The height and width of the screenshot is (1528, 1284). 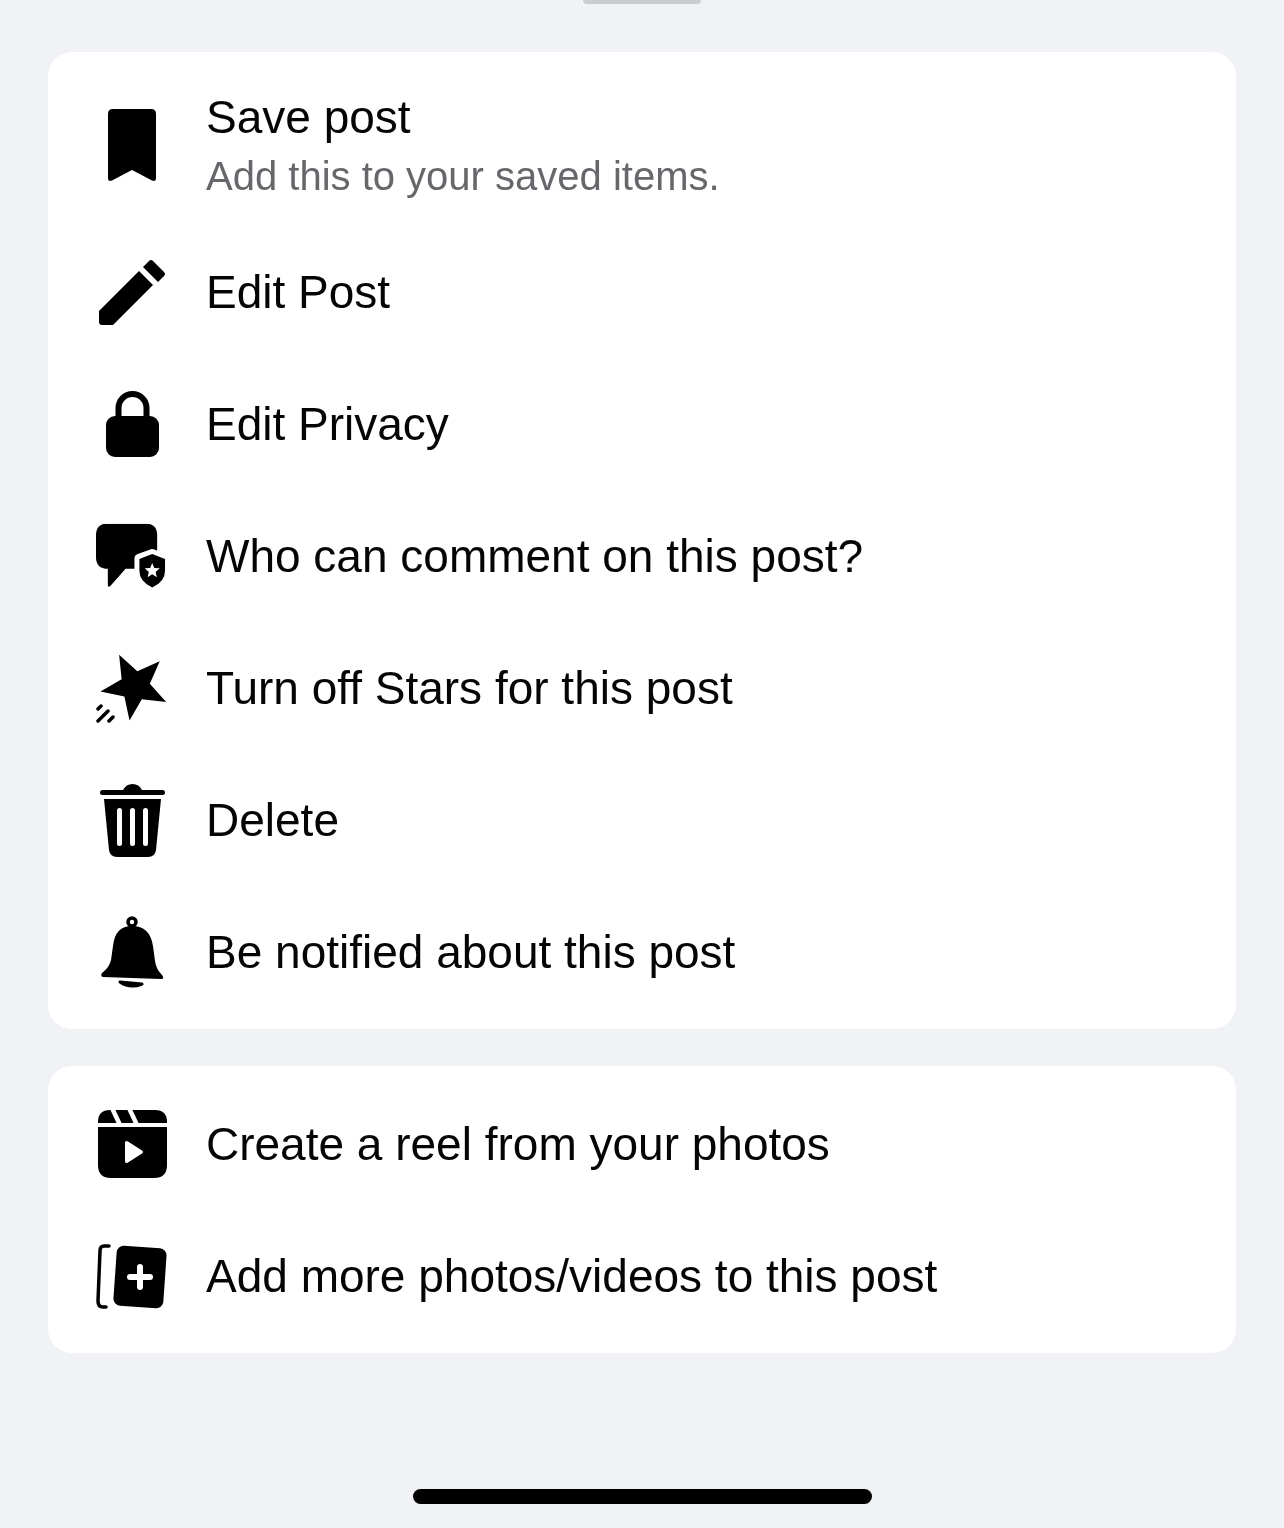 What do you see at coordinates (642, 556) in the screenshot?
I see `menu-item: Who can comment on this post?` at bounding box center [642, 556].